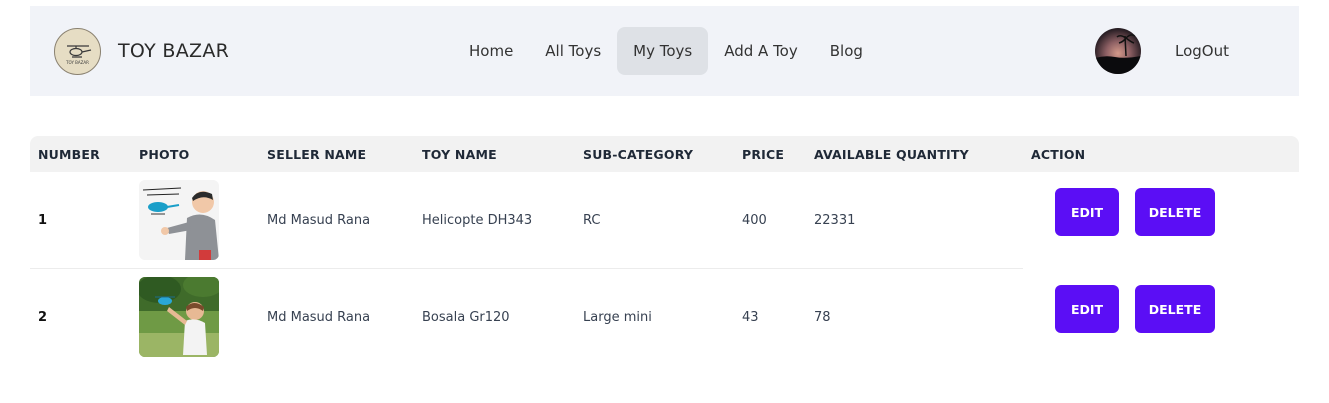 This screenshot has width=1329, height=403. I want to click on header-sub-category: SUB-CATEGORY, so click(638, 154).